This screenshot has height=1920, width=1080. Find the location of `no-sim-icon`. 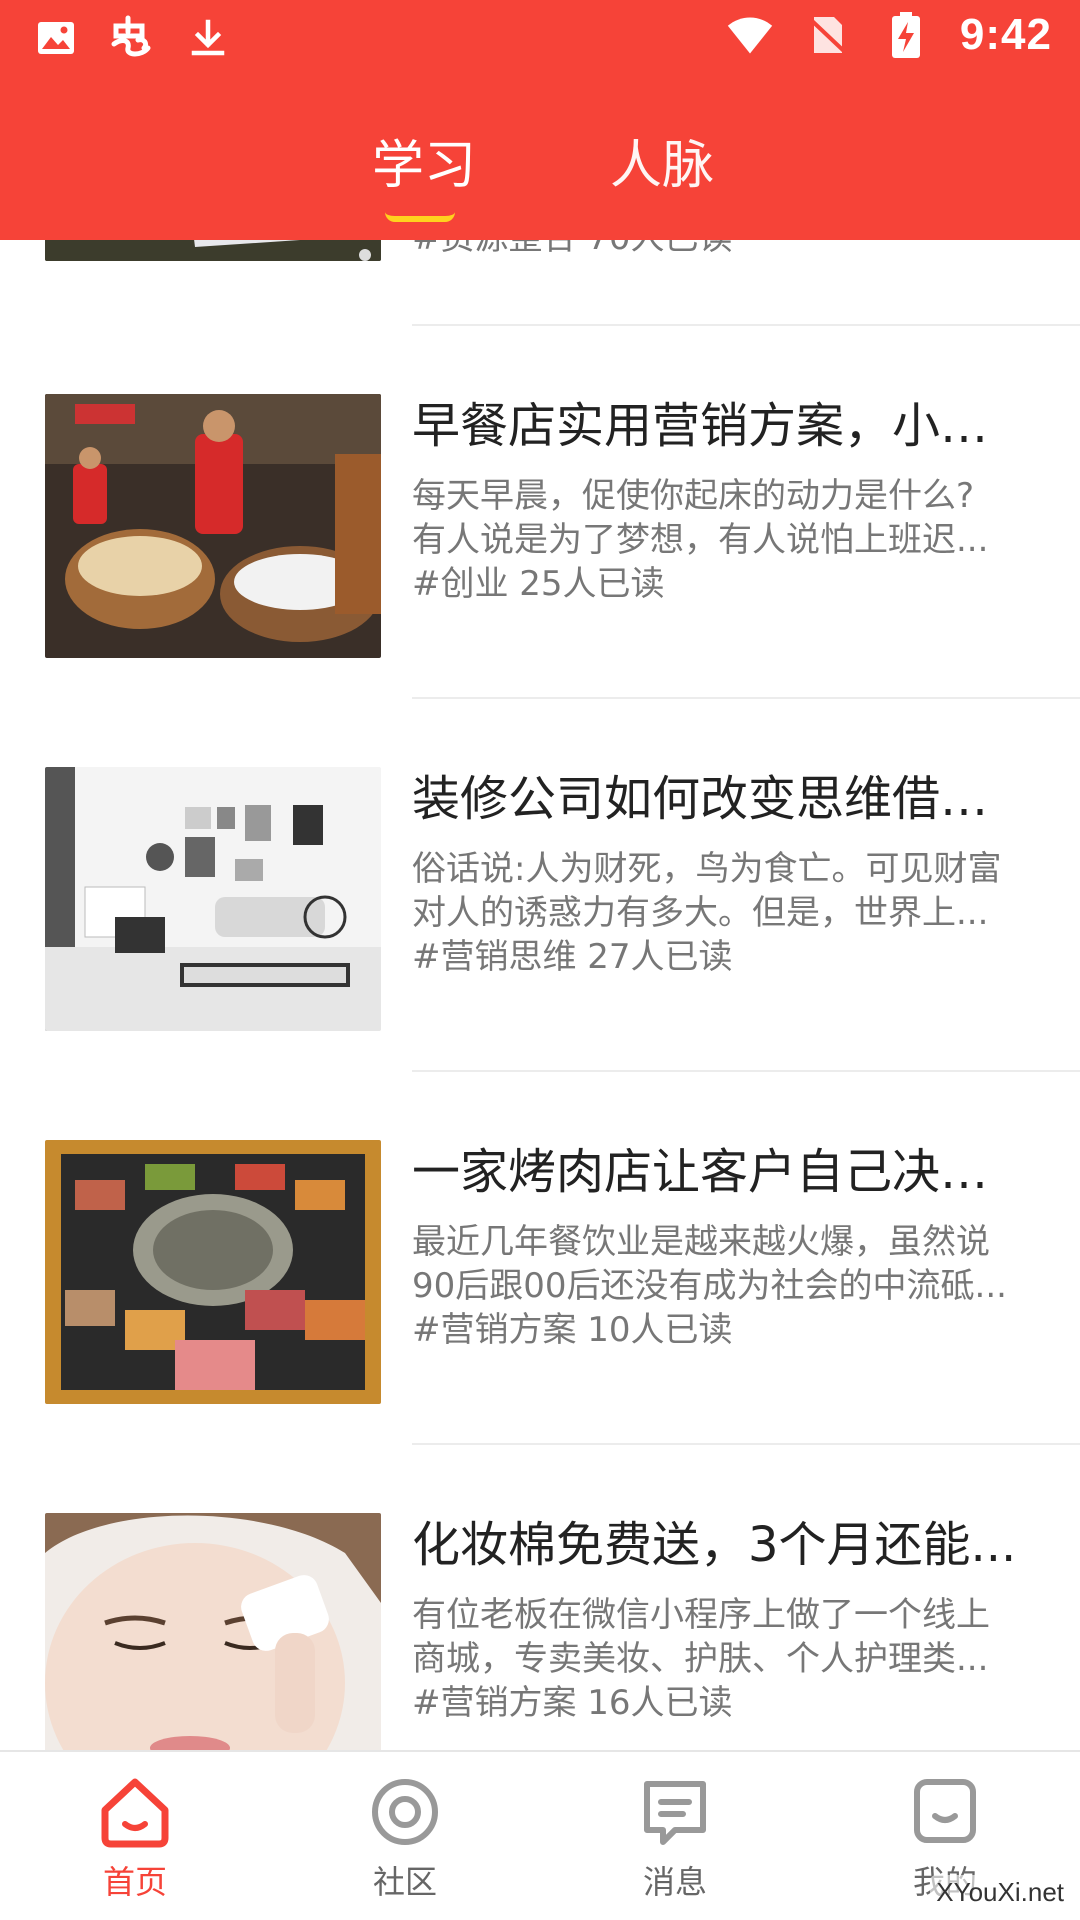

no-sim-icon is located at coordinates (828, 35).